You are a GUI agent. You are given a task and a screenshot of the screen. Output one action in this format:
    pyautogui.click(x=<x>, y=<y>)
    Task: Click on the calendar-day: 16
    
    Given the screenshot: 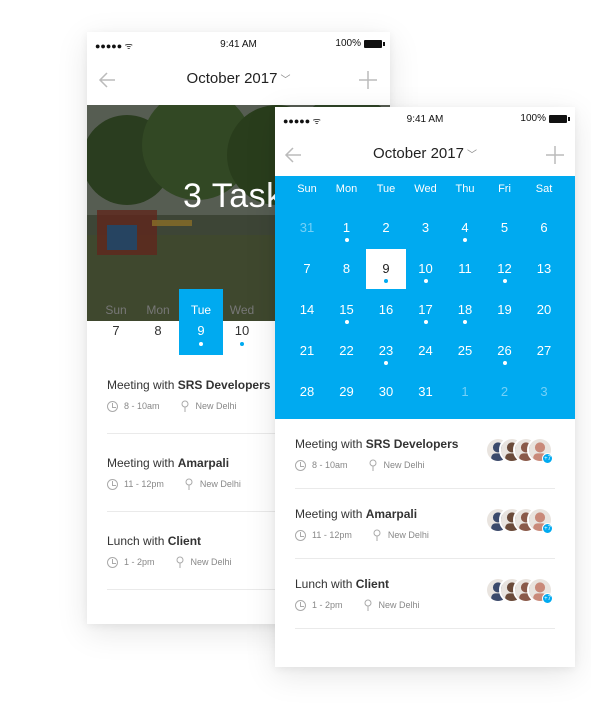 What is the action you would take?
    pyautogui.click(x=386, y=310)
    